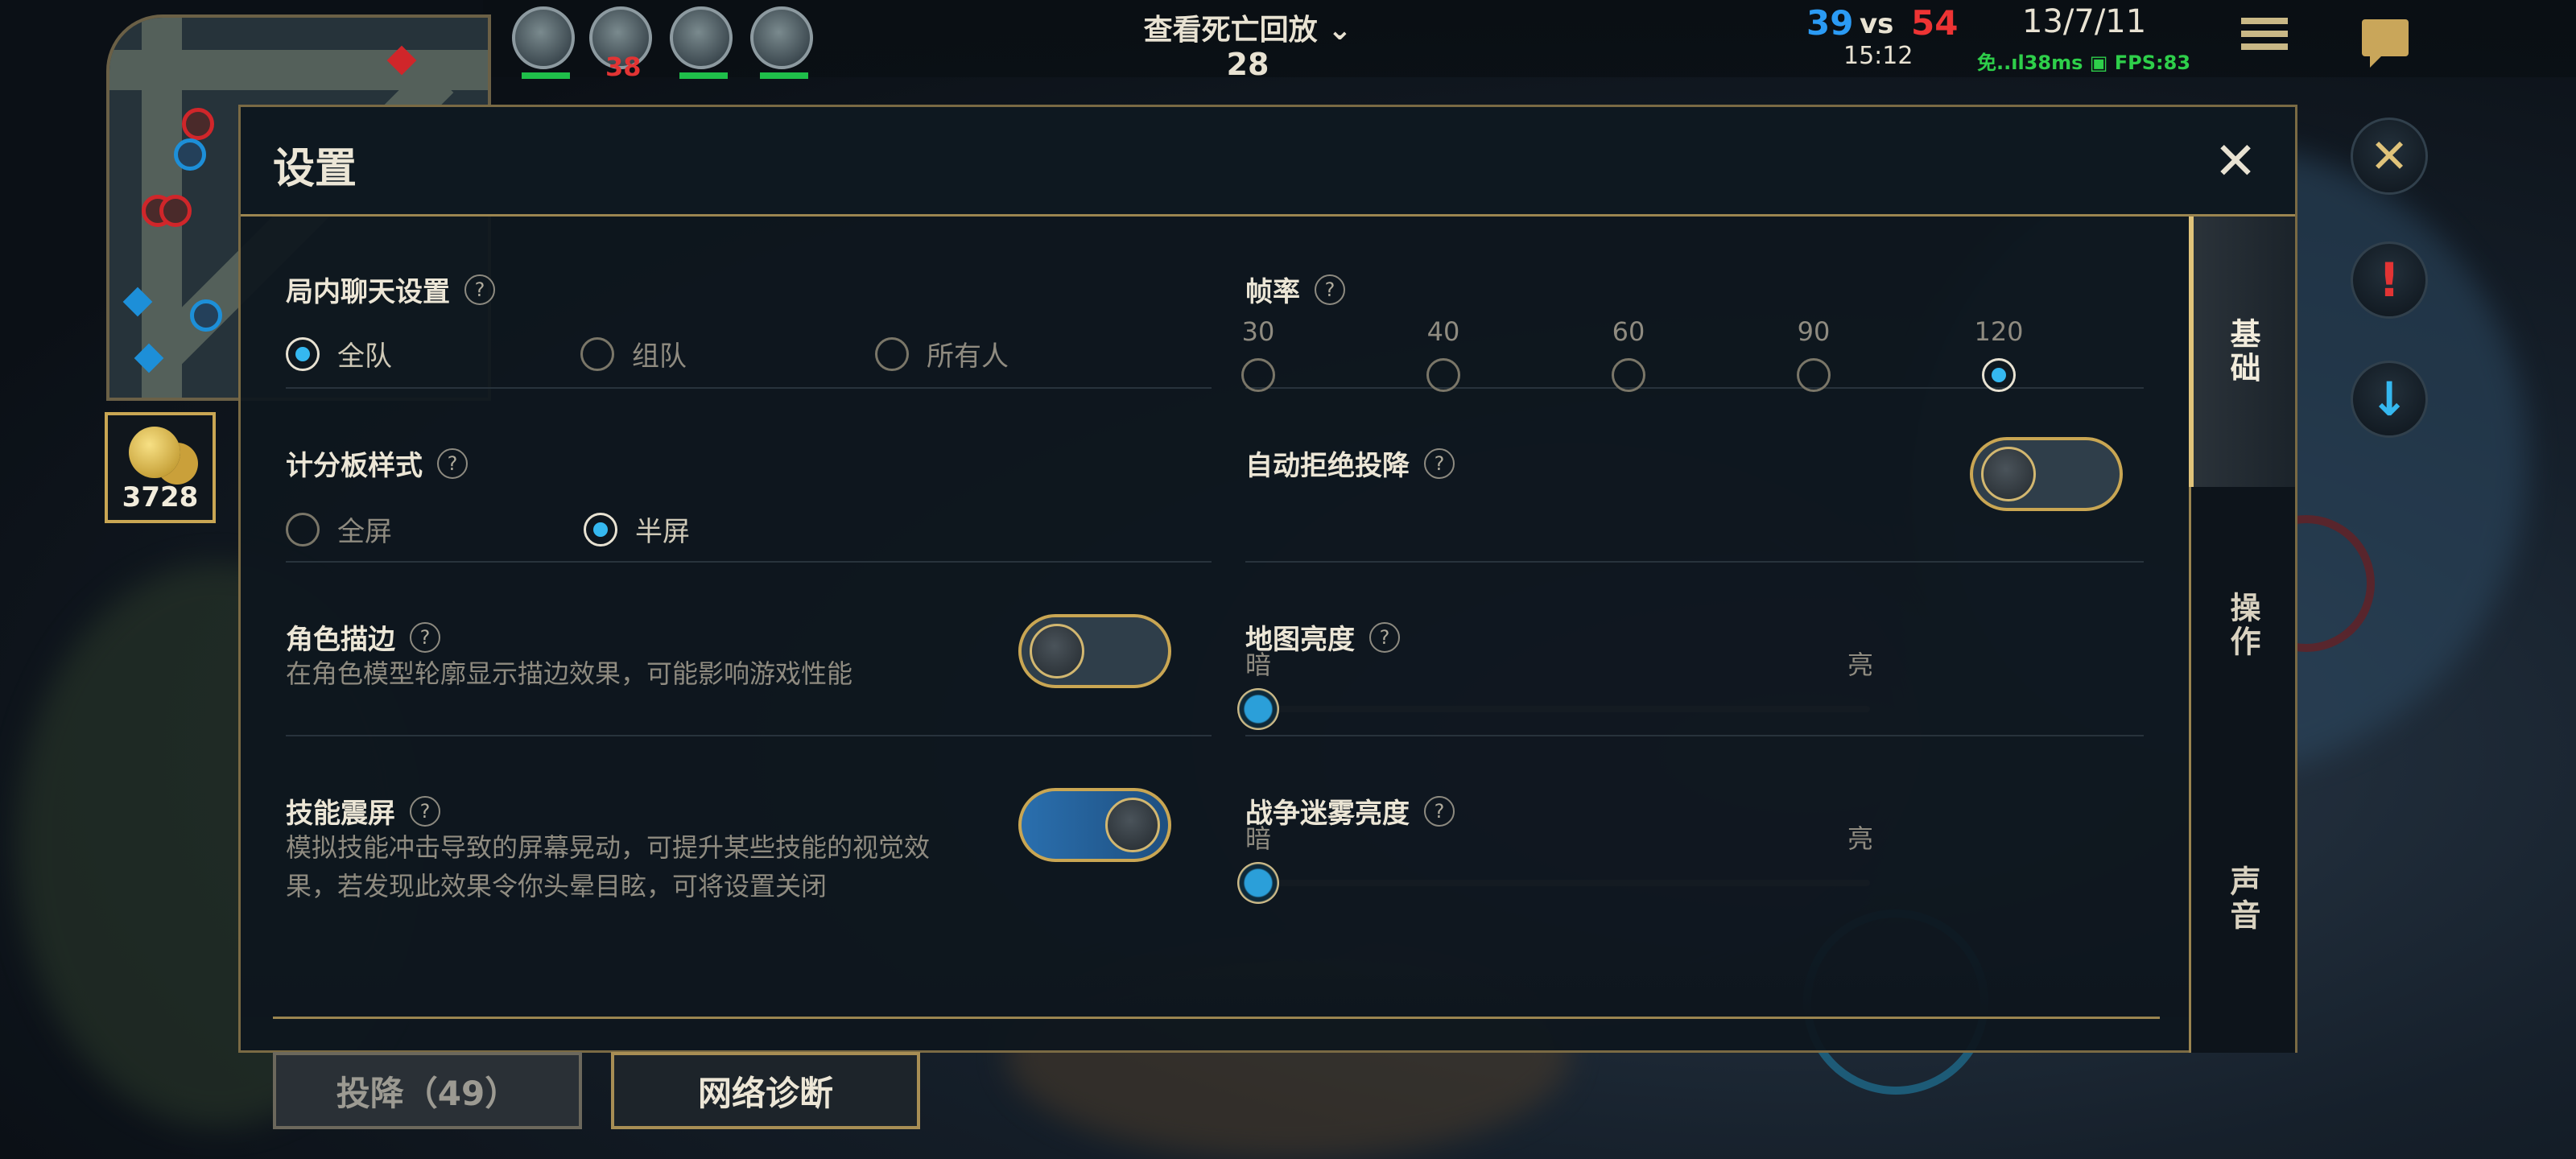 The width and height of the screenshot is (2576, 1159). I want to click on scroll-fade, so click(1216, 987).